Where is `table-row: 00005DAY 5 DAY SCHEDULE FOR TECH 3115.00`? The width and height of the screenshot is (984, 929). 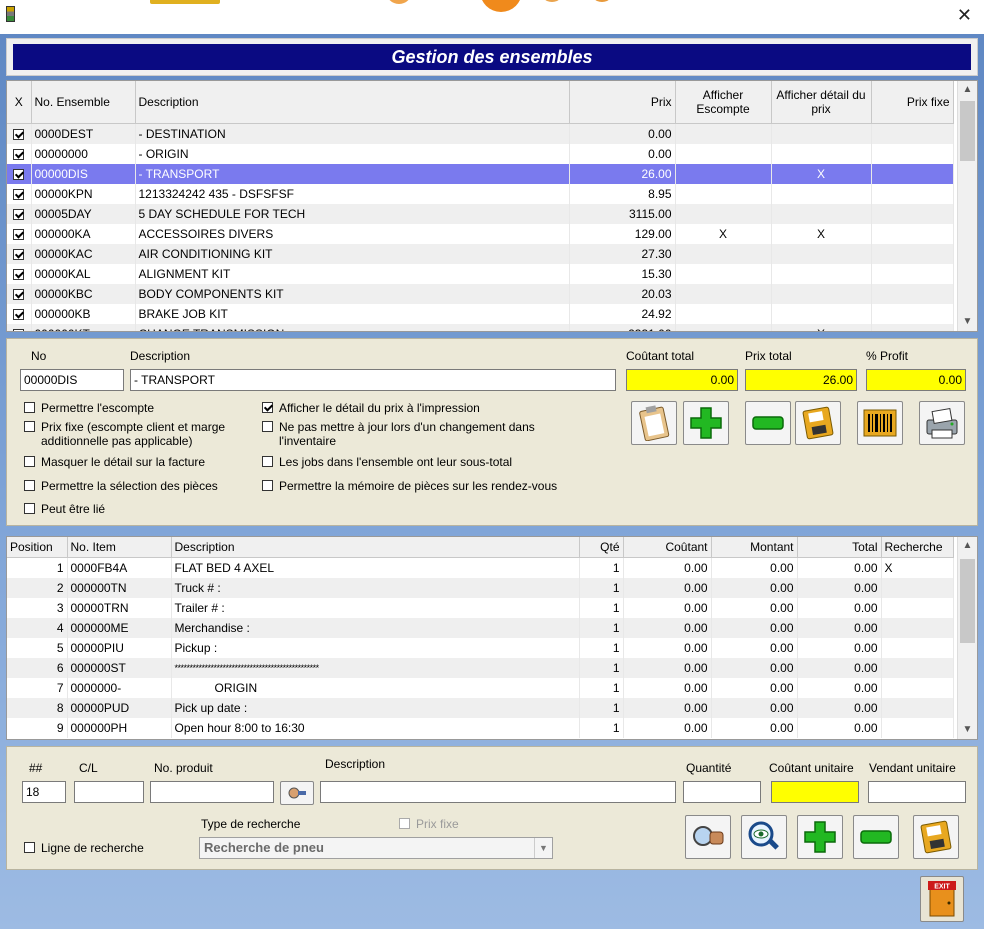
table-row: 00005DAY 5 DAY SCHEDULE FOR TECH 3115.00 is located at coordinates (480, 213).